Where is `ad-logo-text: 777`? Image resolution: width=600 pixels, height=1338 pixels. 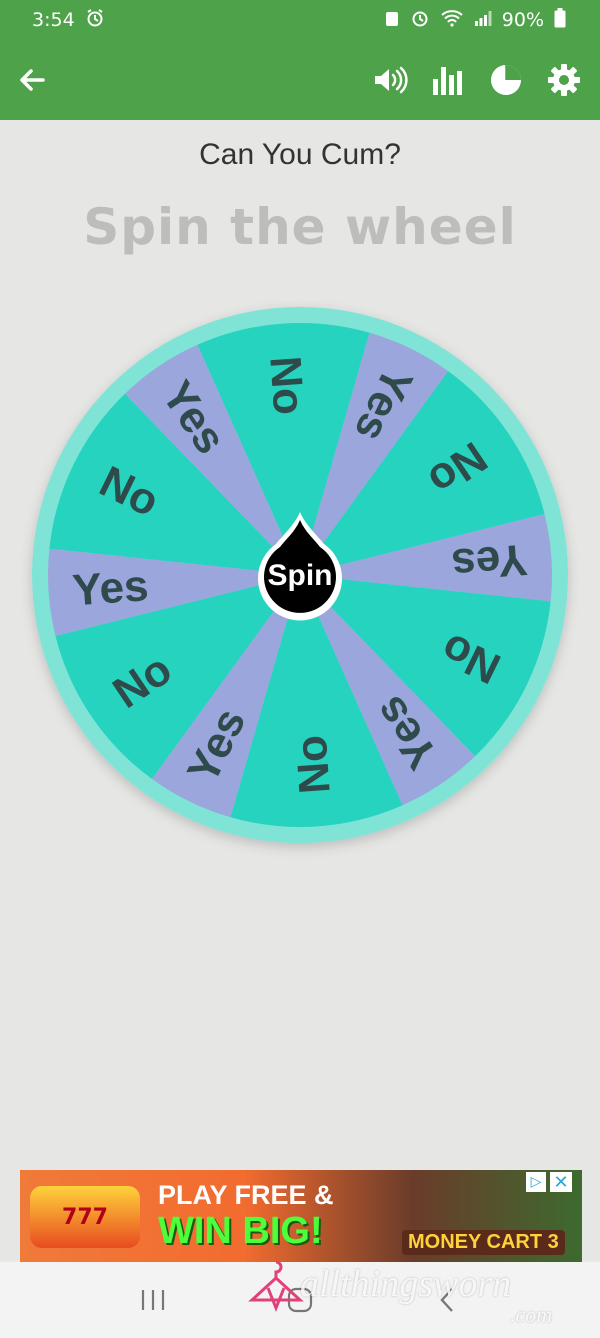
ad-logo-text: 777 is located at coordinates (85, 1217).